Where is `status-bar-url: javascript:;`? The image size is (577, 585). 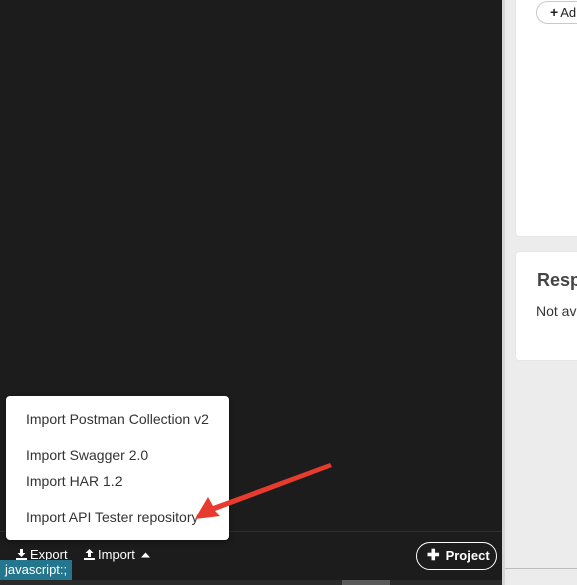 status-bar-url: javascript:; is located at coordinates (36, 570).